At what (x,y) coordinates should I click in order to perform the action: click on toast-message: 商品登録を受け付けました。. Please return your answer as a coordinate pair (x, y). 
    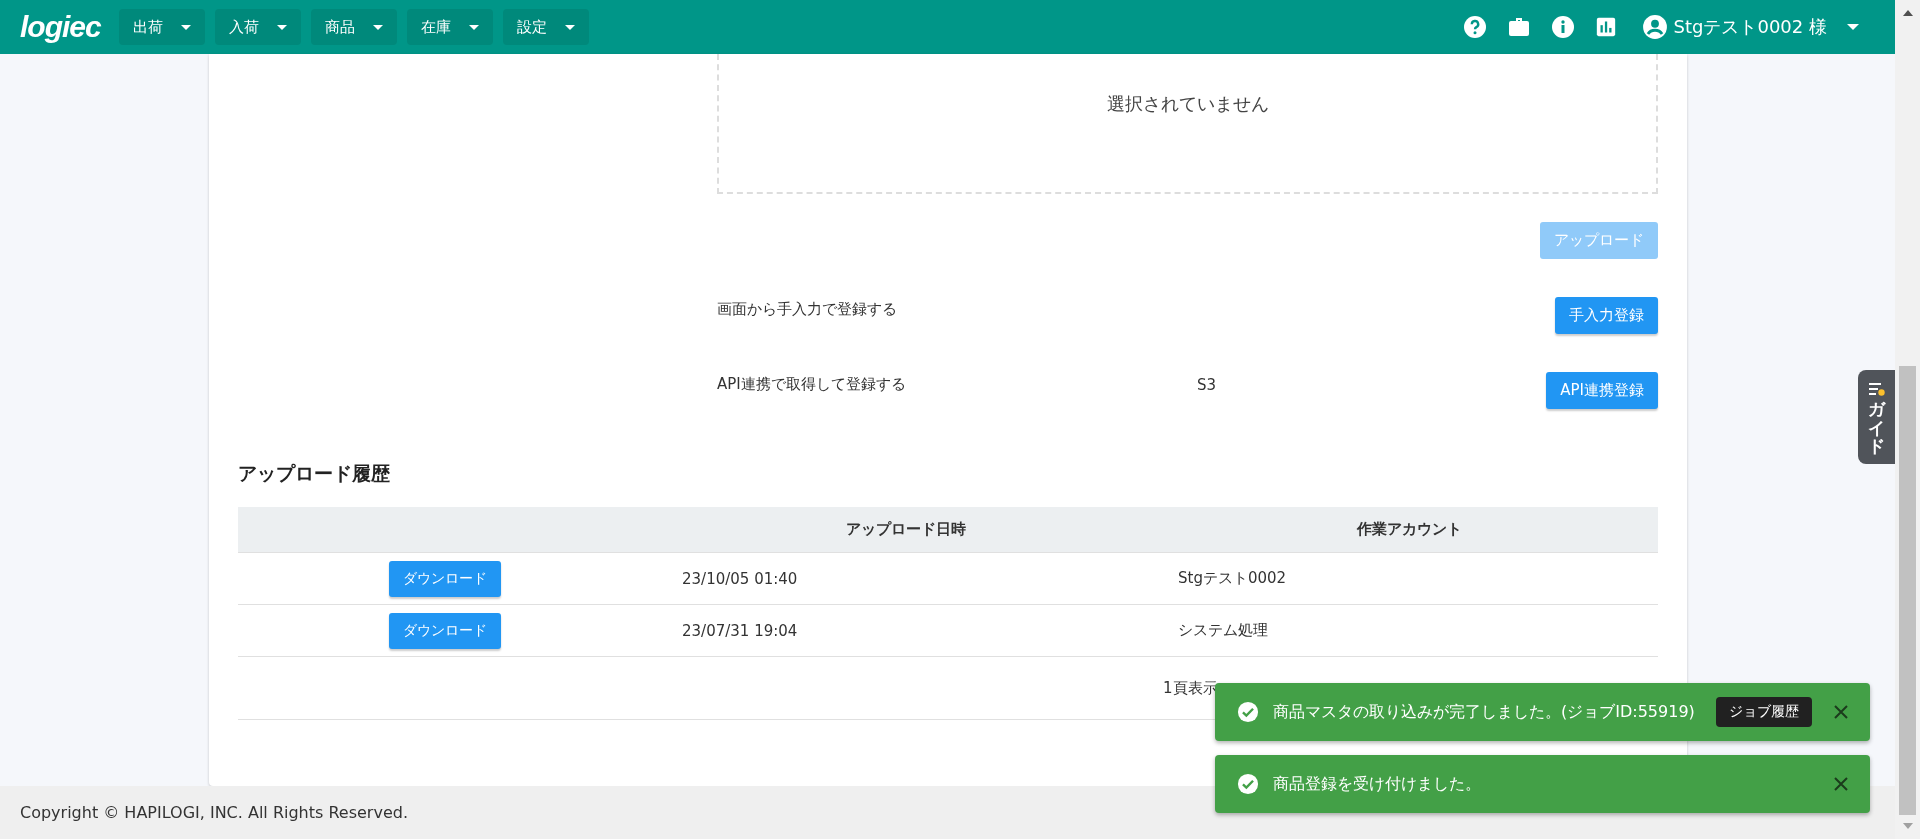
    Looking at the image, I should click on (1377, 784).